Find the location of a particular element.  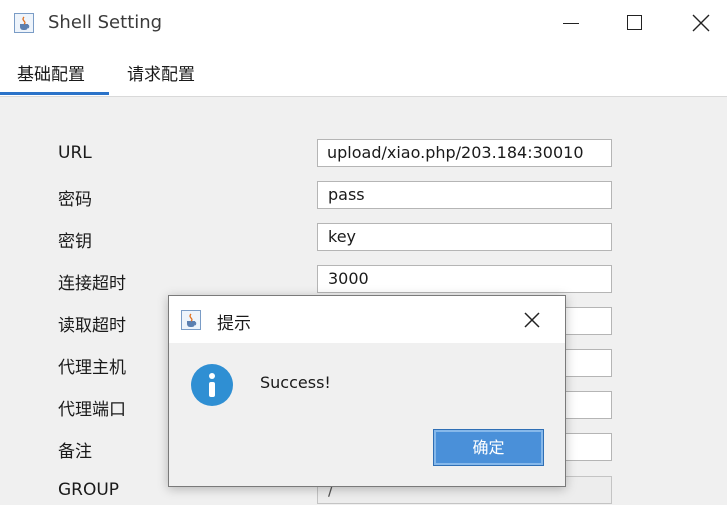

form-label-remark: 备注 is located at coordinates (75, 452).